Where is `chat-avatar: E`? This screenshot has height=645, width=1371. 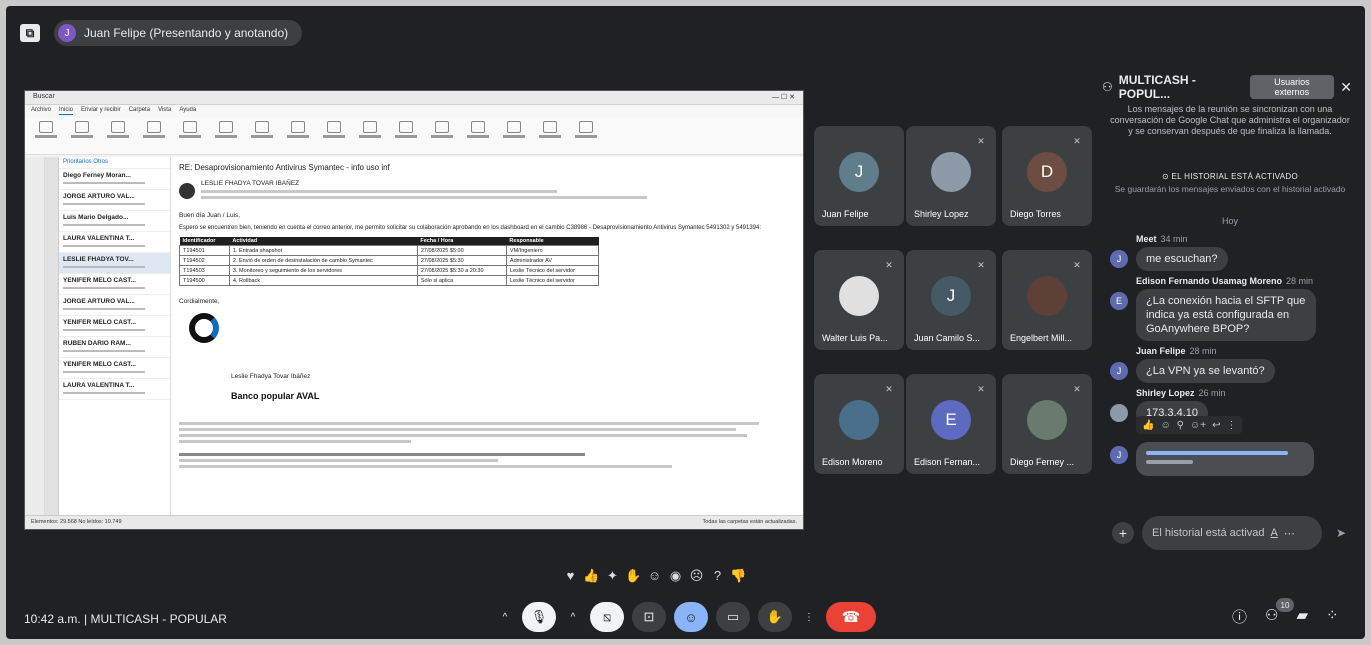
chat-avatar: E is located at coordinates (1119, 301).